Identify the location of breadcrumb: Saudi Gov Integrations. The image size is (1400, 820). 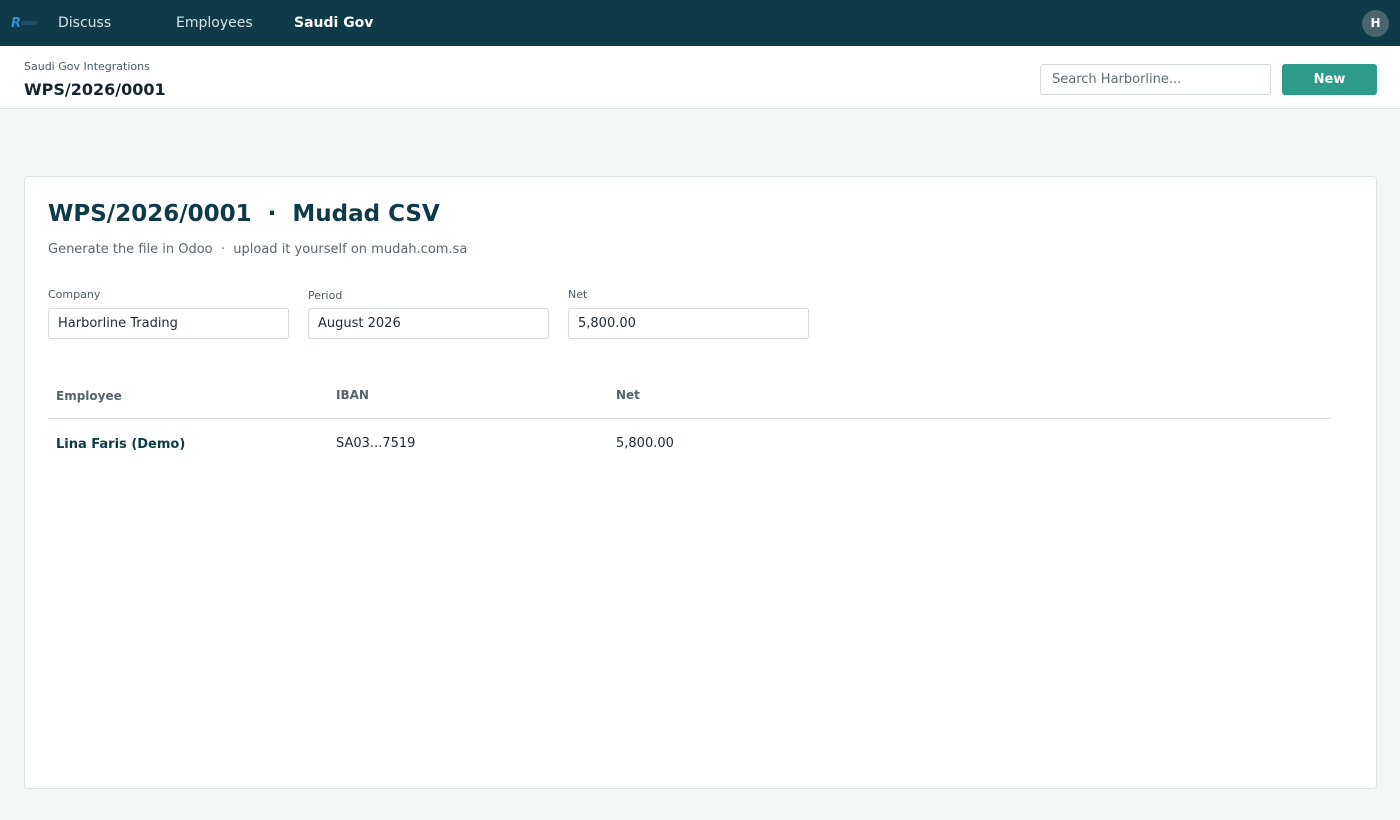
(87, 66).